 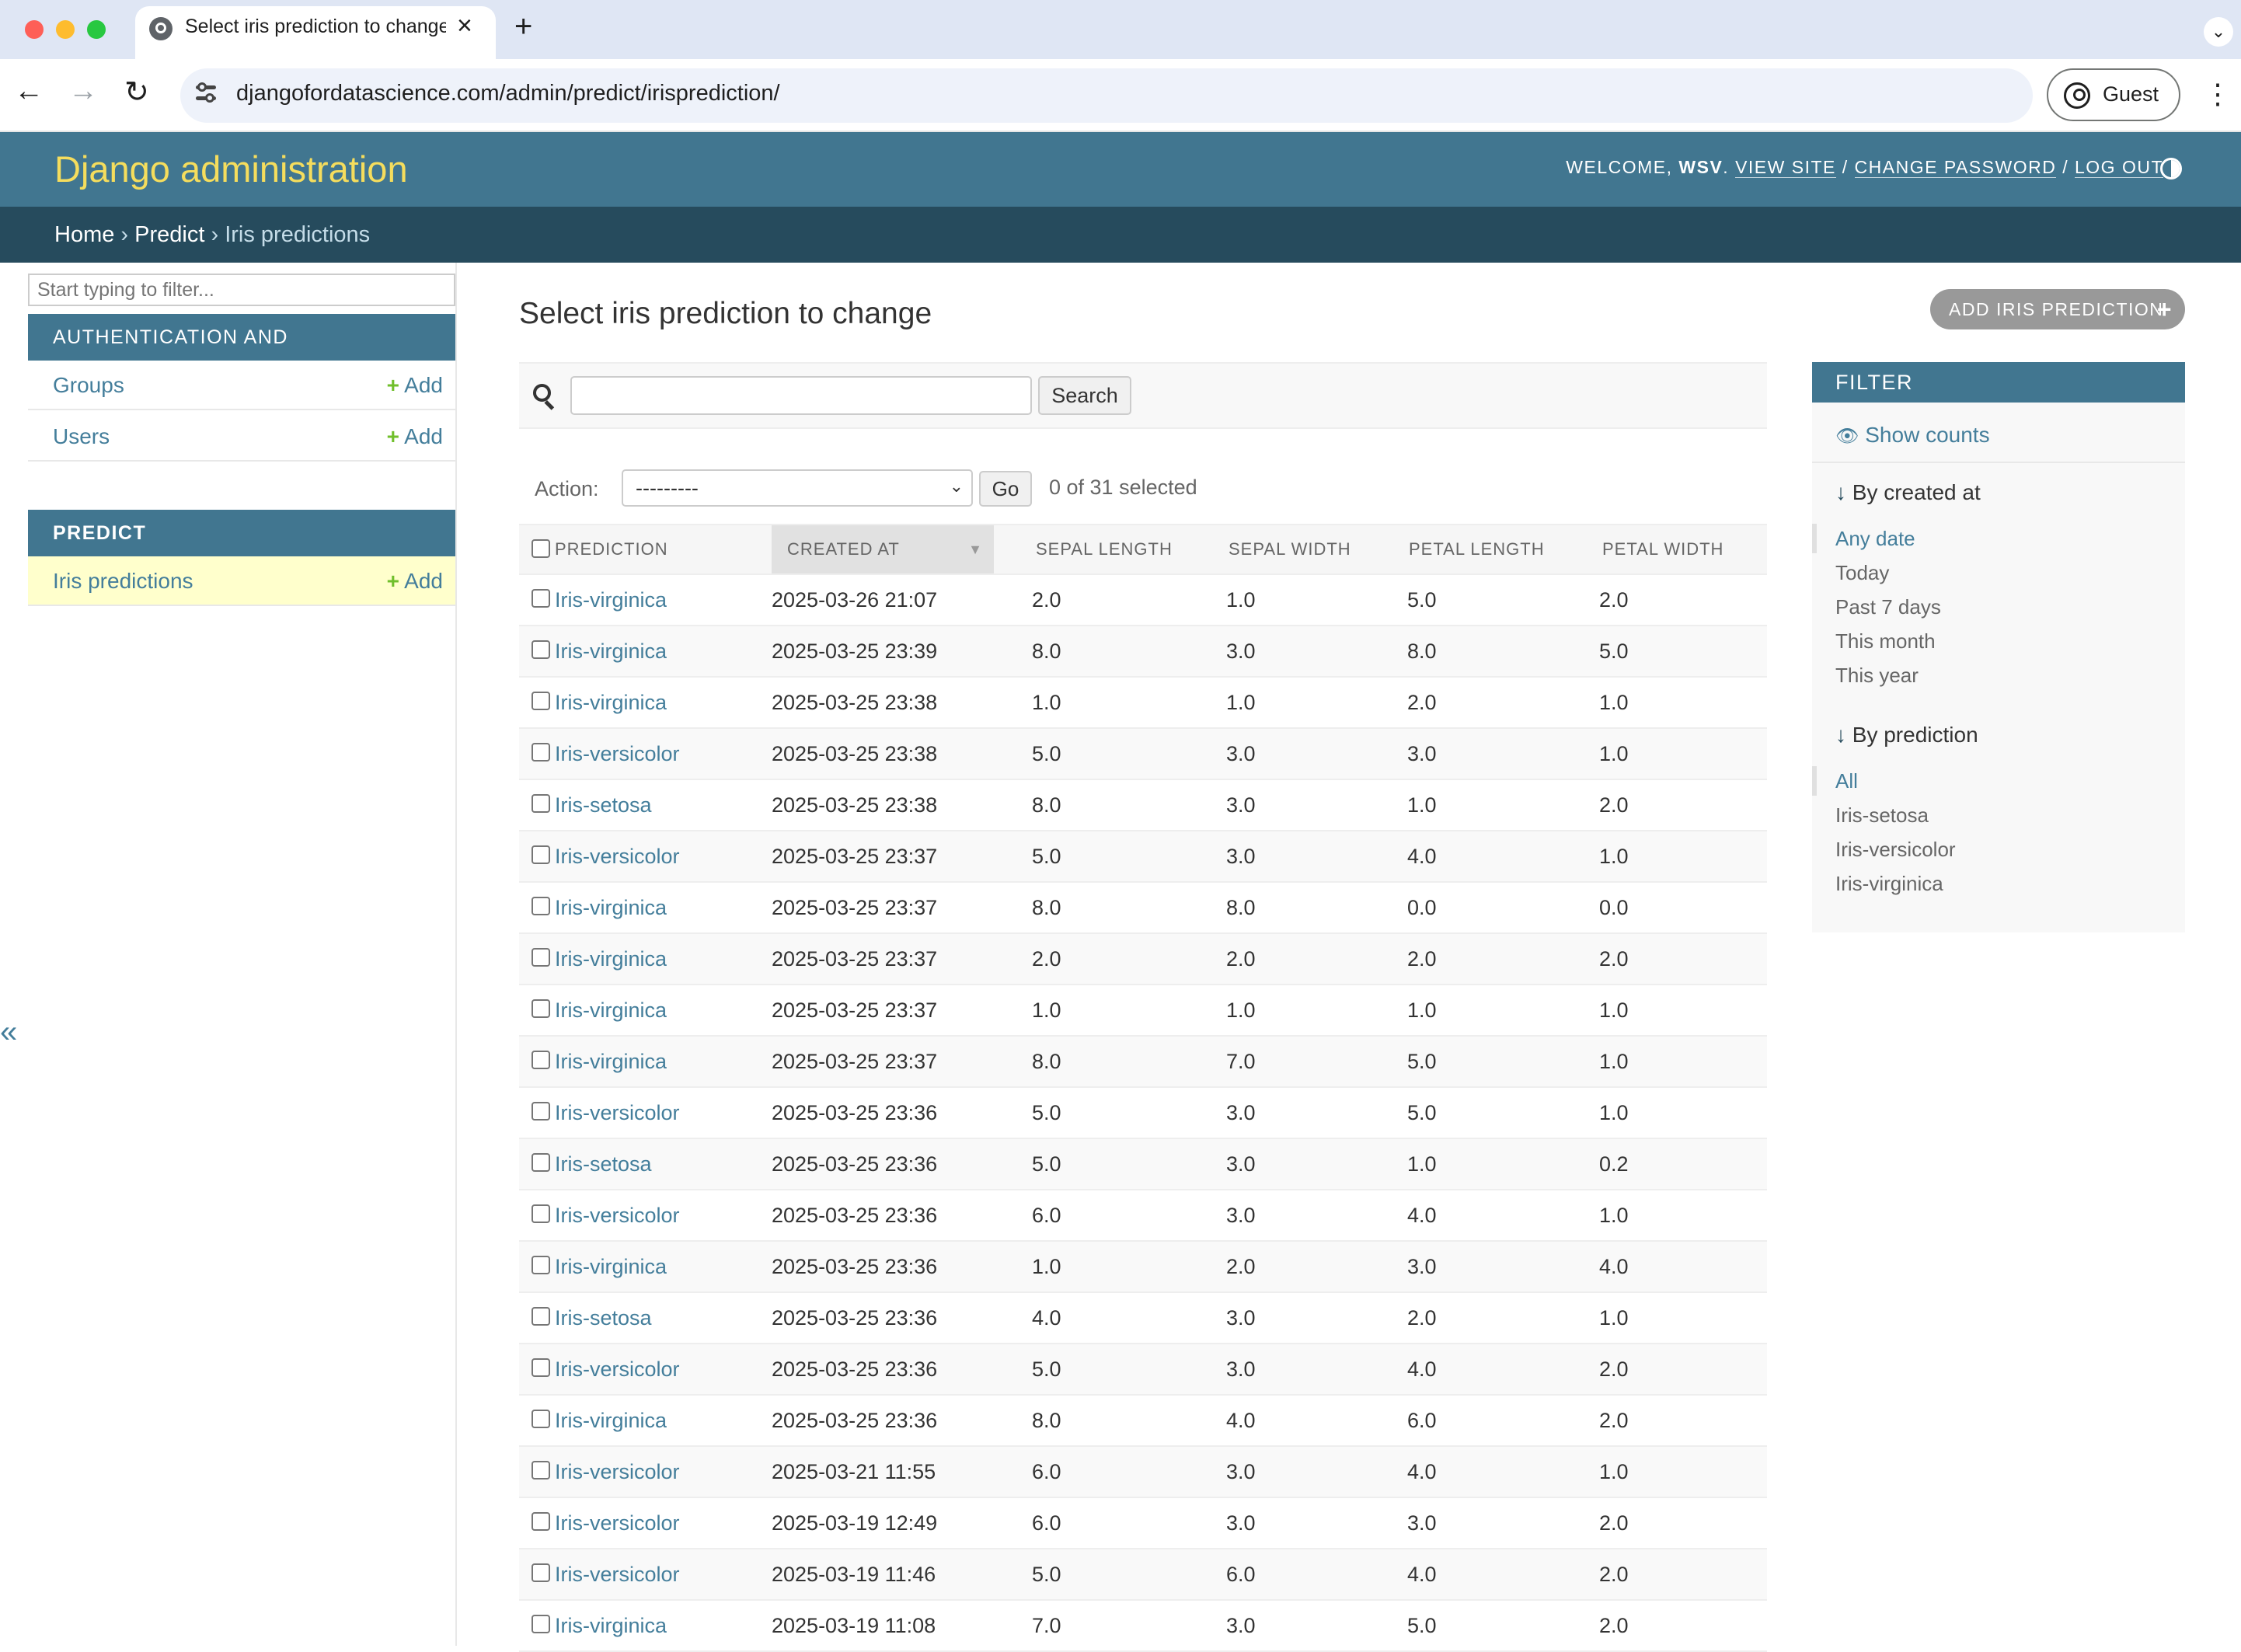 I want to click on filter-option-this-month: This month, so click(x=1886, y=641).